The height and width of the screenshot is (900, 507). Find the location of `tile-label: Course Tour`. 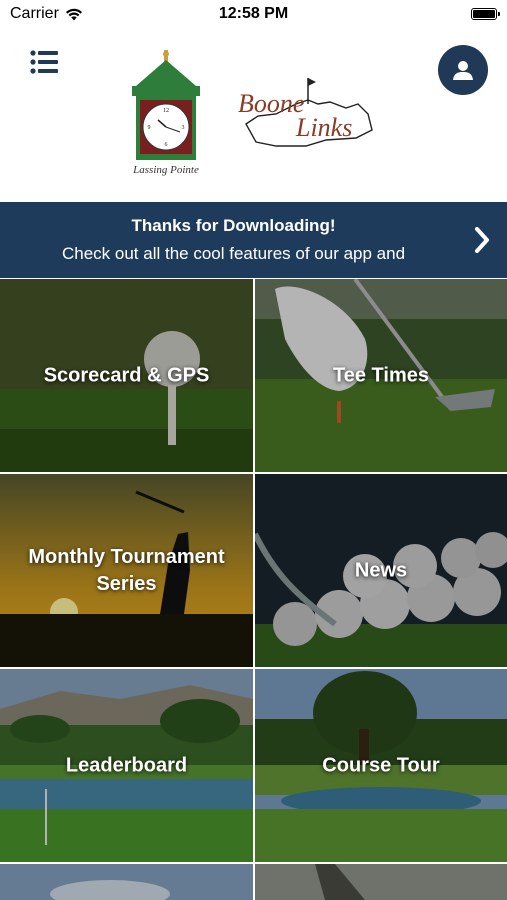

tile-label: Course Tour is located at coordinates (381, 765).